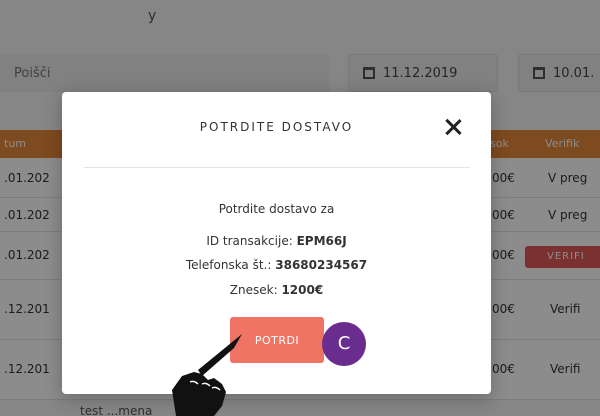  I want to click on amount-label: Znesek:, so click(253, 290).